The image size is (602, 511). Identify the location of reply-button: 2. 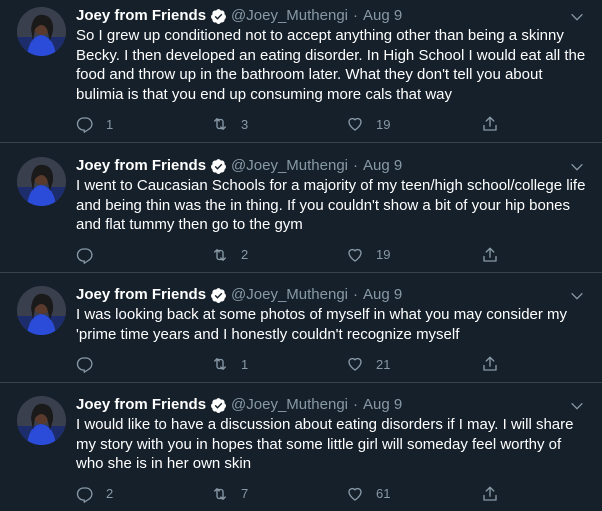
(143, 494).